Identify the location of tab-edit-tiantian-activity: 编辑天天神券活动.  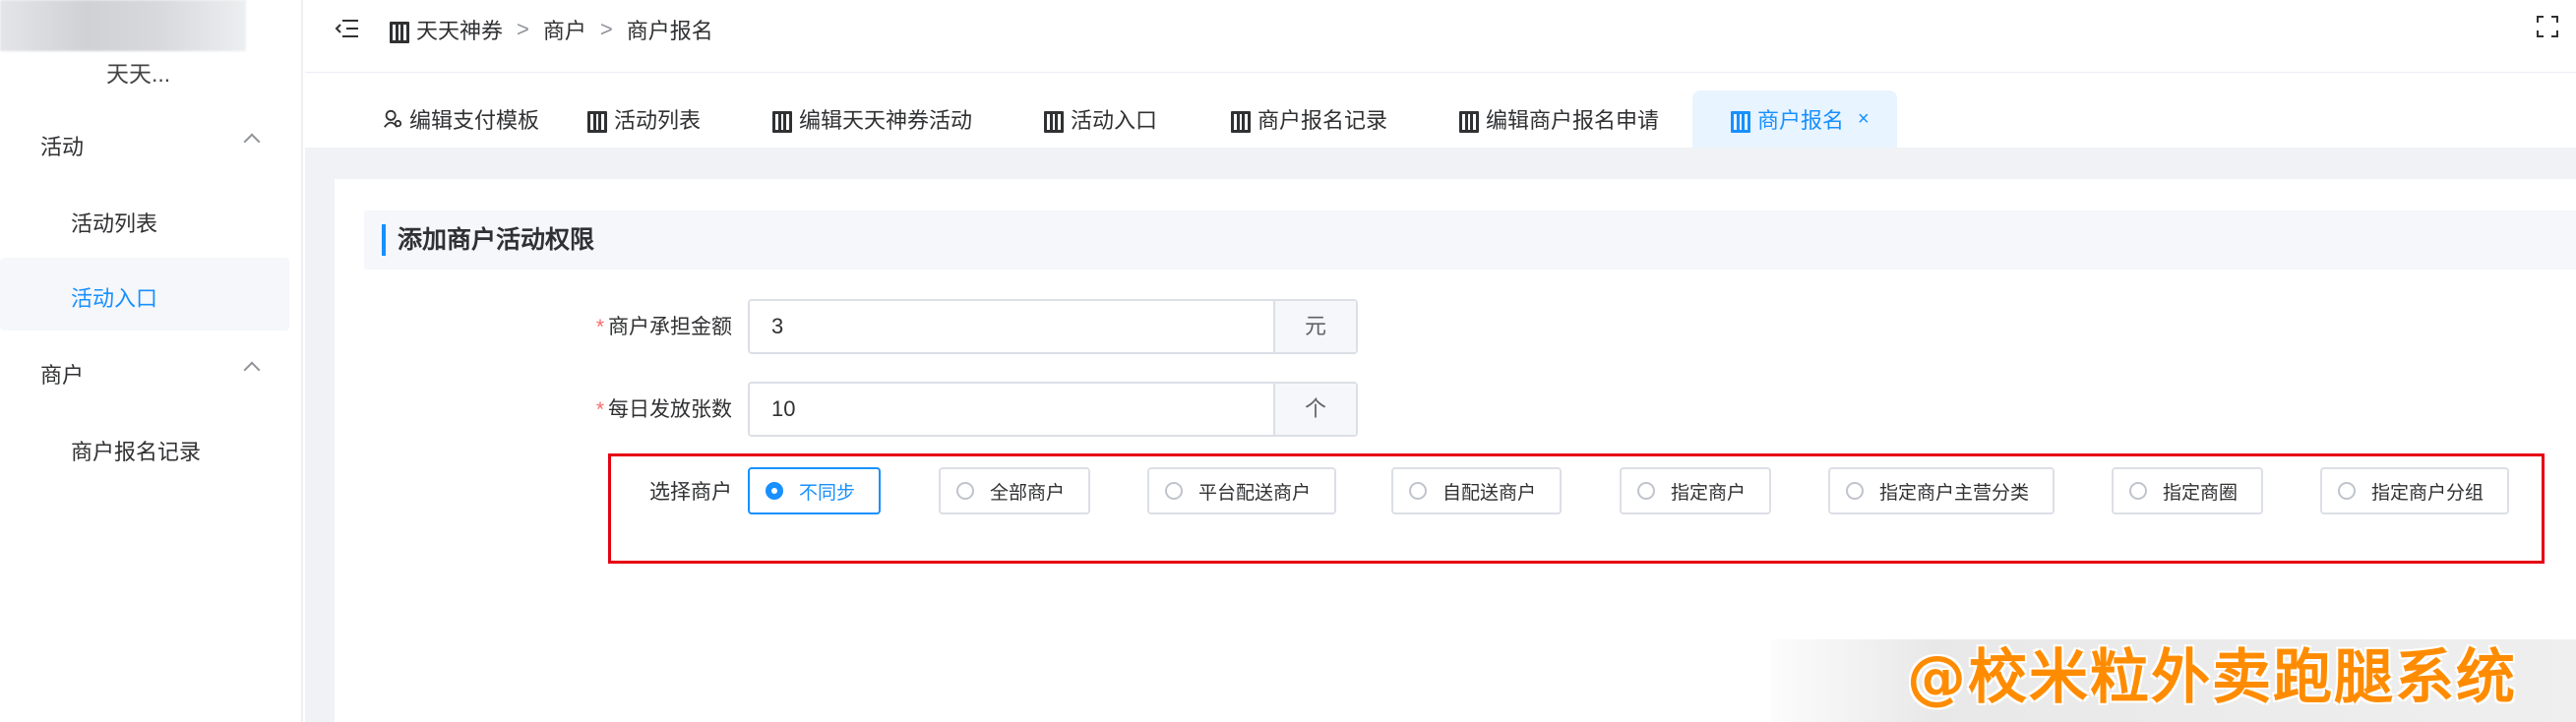
(871, 119).